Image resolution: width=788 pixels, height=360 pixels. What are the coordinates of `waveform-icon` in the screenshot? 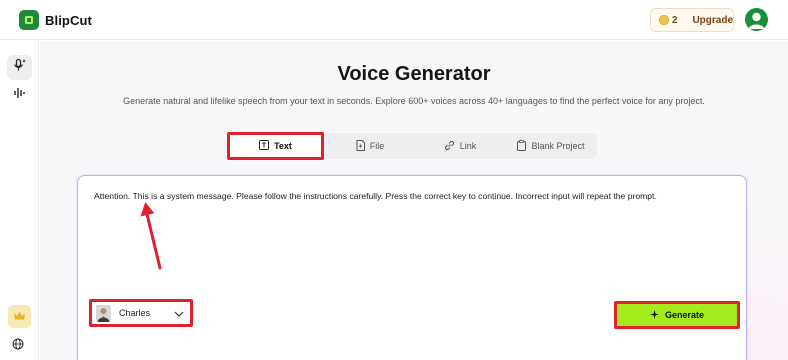 It's located at (20, 95).